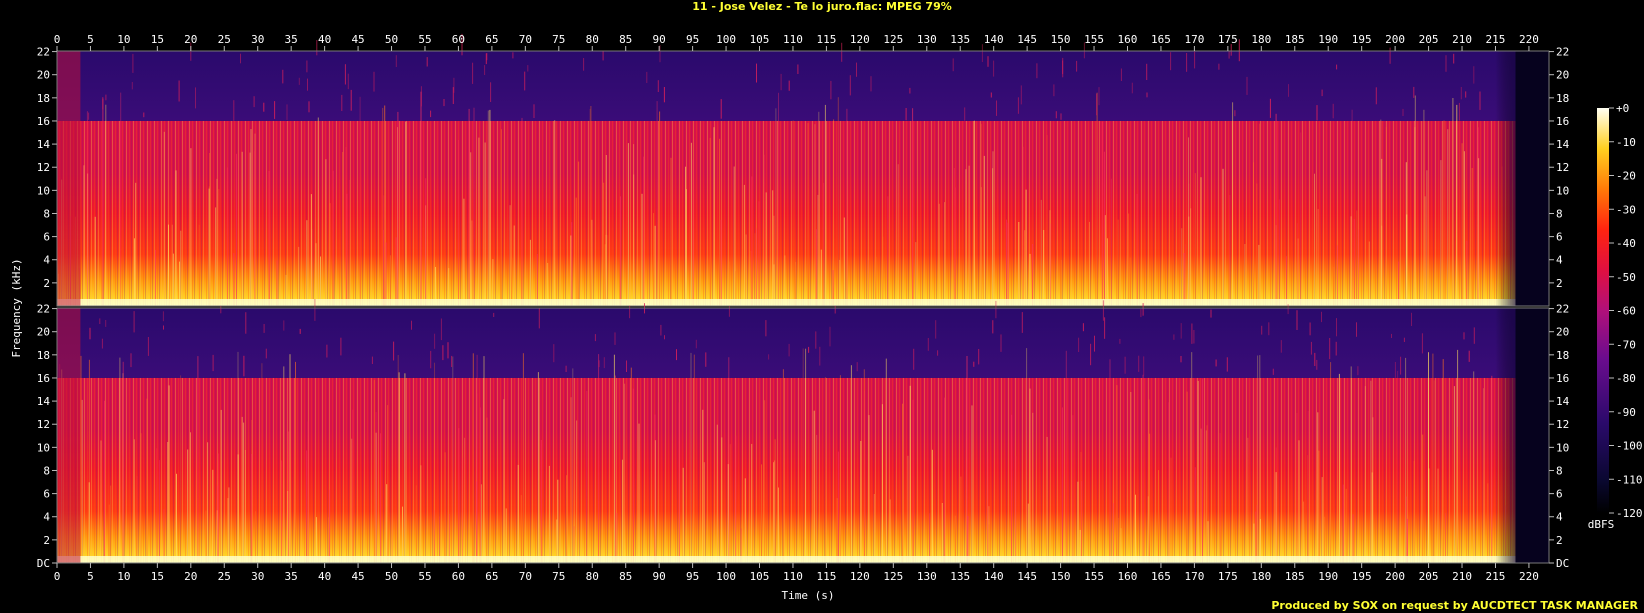 This screenshot has height=613, width=1644. I want to click on x-tick-label-top: 115, so click(826, 39).